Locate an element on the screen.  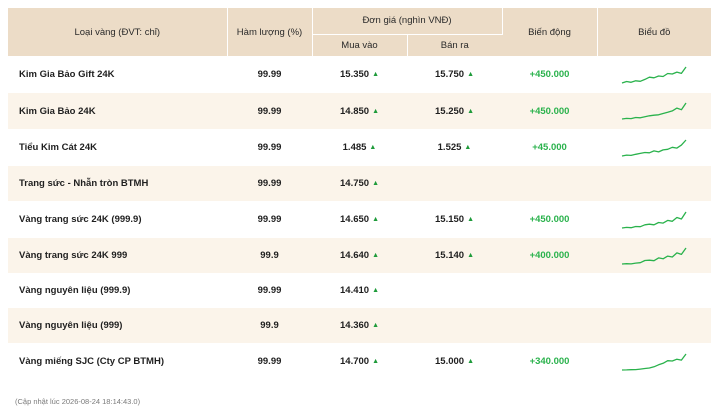
gold-type-cell-text: Kim Gia Bảo Gift 24K is located at coordinates (67, 74).